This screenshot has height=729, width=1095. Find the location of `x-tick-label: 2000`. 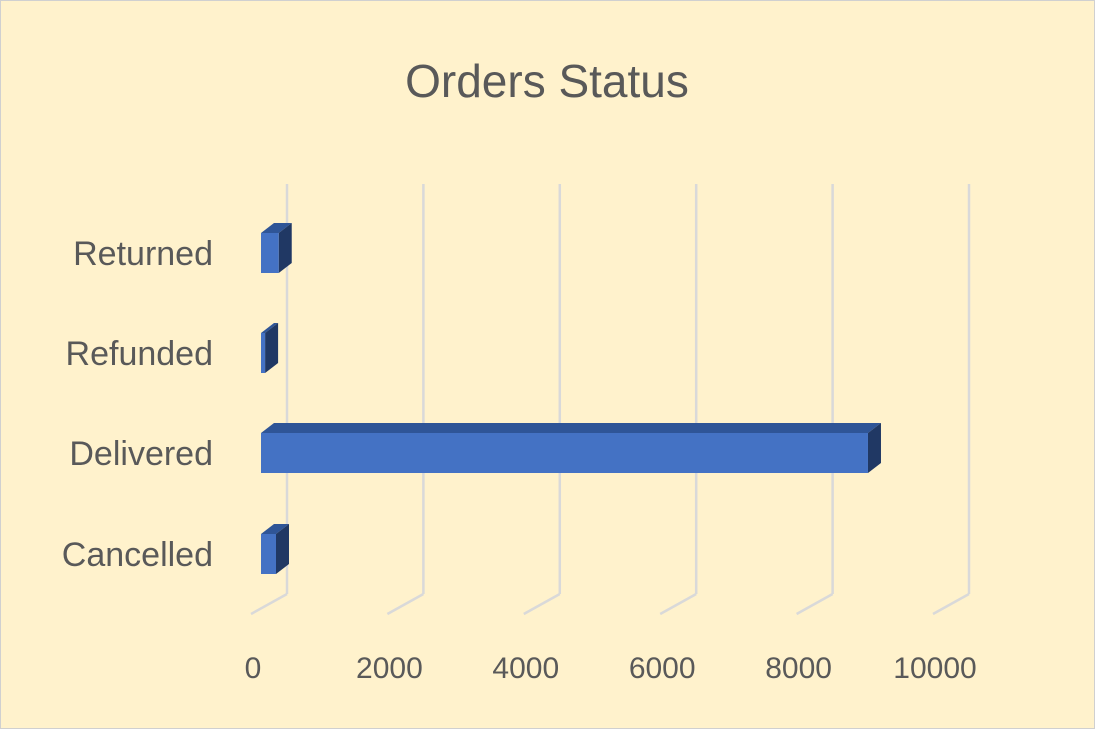

x-tick-label: 2000 is located at coordinates (389, 668).